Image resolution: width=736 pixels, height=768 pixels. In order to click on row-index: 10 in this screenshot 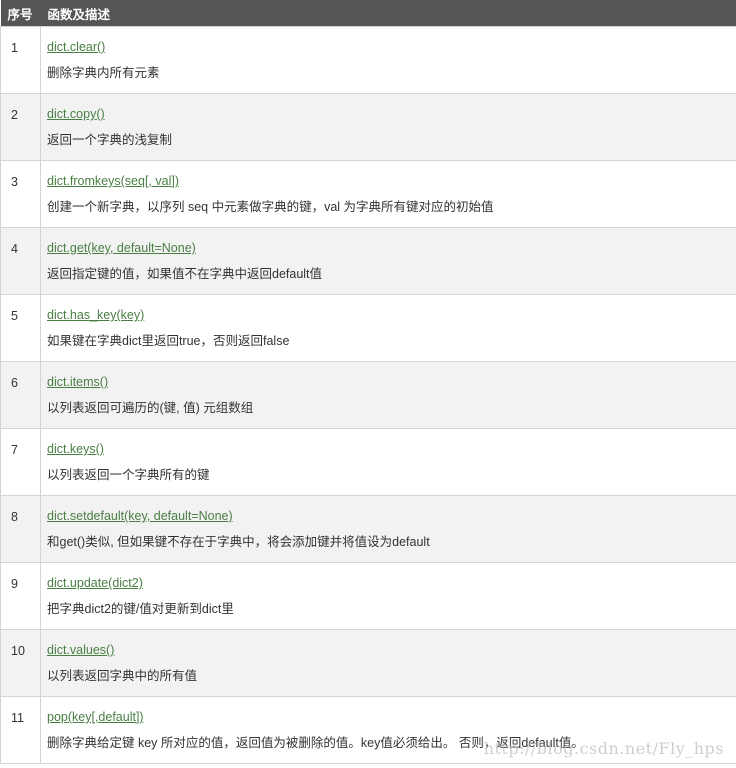, I will do `click(20, 663)`.